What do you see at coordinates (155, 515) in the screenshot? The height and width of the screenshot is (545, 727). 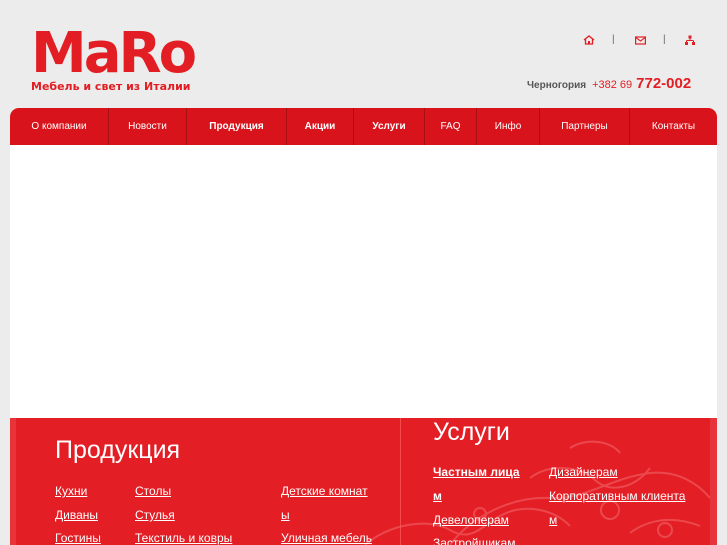 I see `footer-link-chairs: Стулья` at bounding box center [155, 515].